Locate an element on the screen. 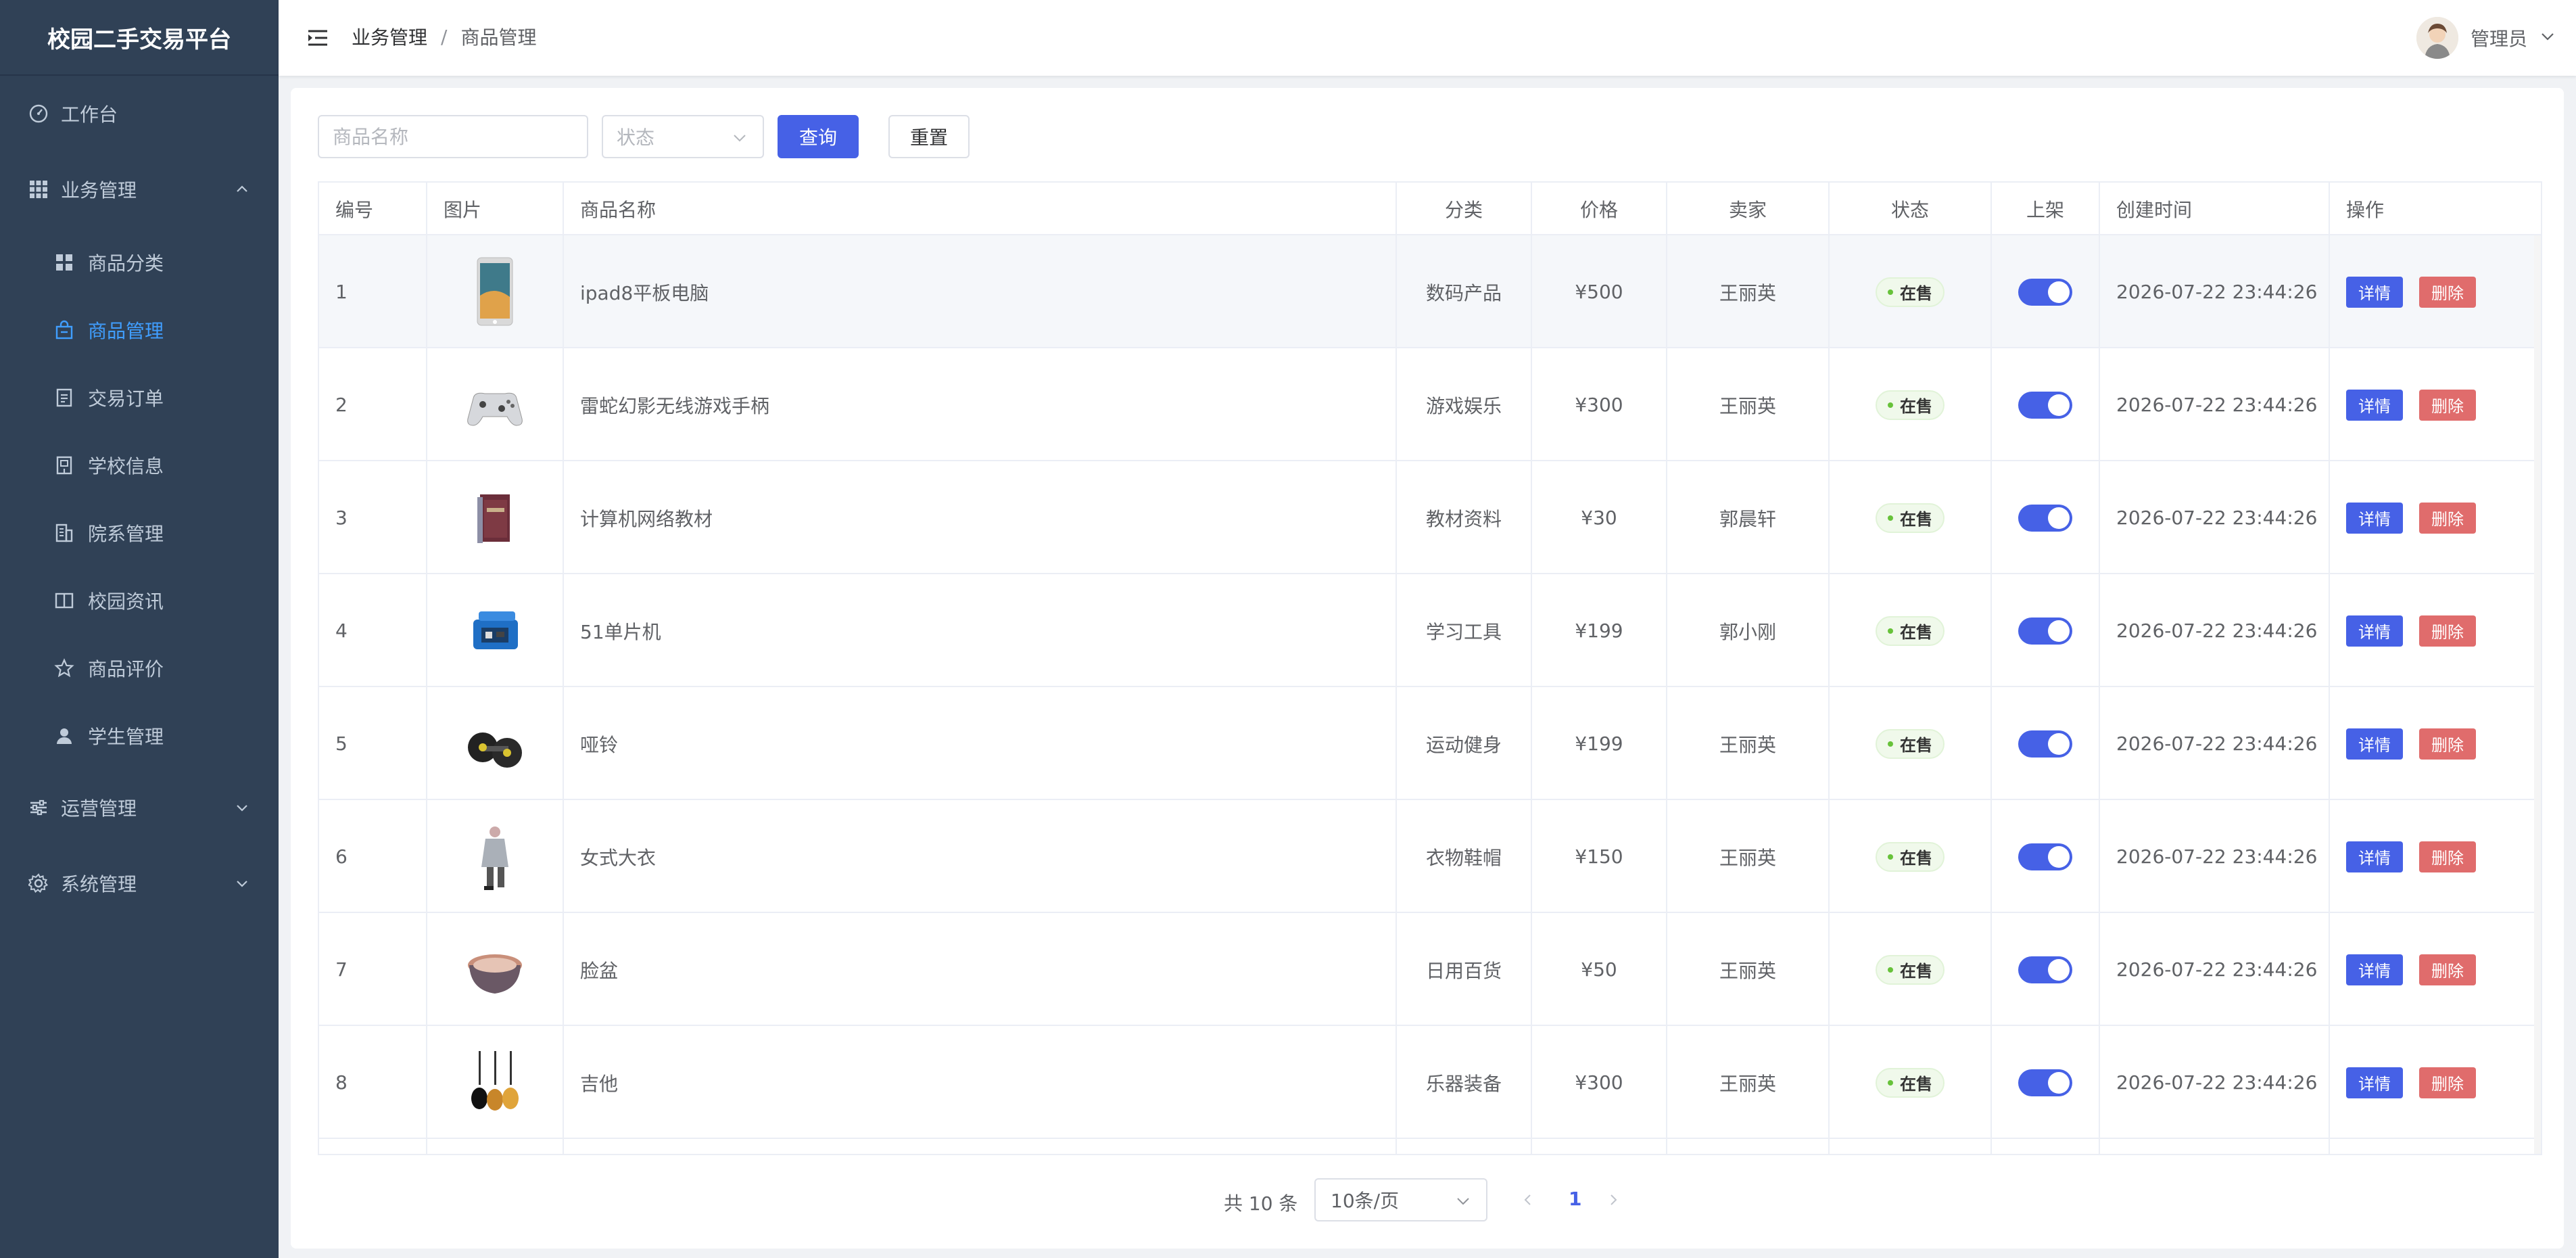  product-name-input is located at coordinates (453, 137).